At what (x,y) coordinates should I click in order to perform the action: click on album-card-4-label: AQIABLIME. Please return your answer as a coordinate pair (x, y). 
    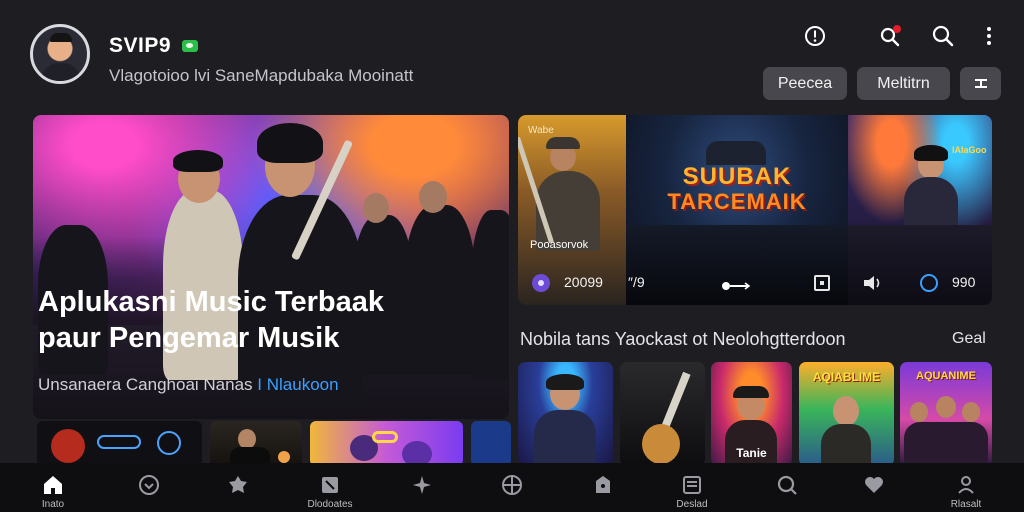
    Looking at the image, I should click on (846, 377).